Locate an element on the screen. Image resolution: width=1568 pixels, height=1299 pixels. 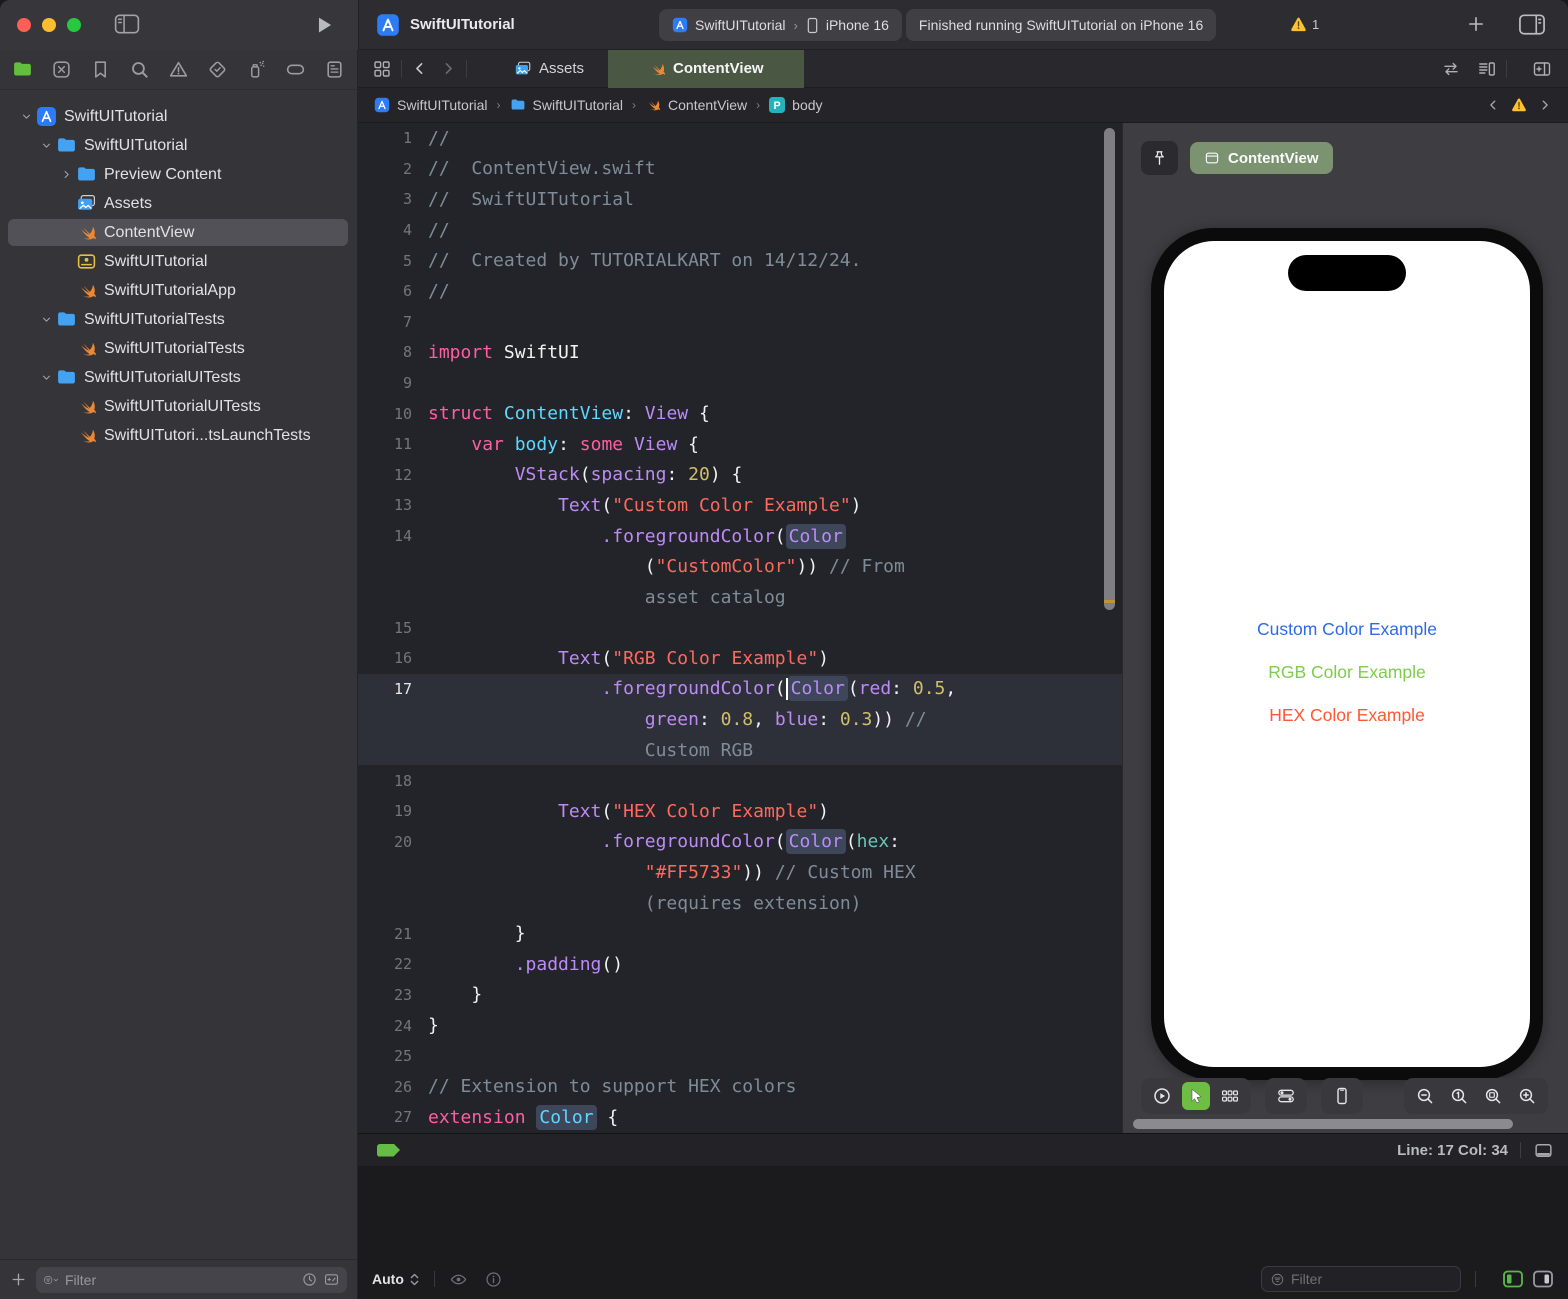
bookmarks-icon is located at coordinates (100, 69).